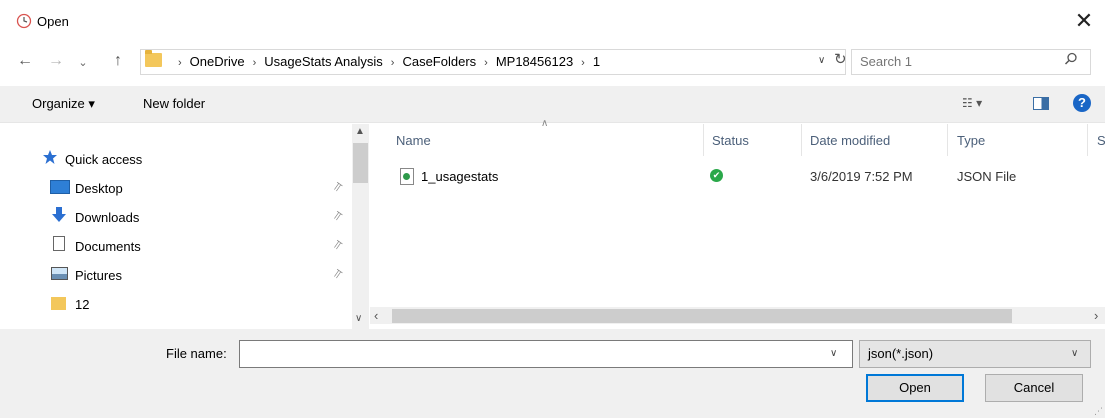 Image resolution: width=1105 pixels, height=418 pixels. Describe the element at coordinates (360, 131) in the screenshot. I see `scroll-up-arrow: ▲` at that location.